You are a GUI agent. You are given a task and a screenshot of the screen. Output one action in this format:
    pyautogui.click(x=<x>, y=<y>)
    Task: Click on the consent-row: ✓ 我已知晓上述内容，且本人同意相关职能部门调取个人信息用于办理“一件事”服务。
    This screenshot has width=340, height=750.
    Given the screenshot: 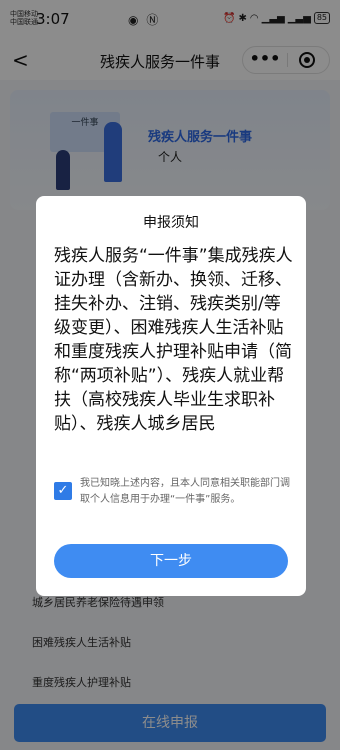 What is the action you would take?
    pyautogui.click(x=174, y=502)
    